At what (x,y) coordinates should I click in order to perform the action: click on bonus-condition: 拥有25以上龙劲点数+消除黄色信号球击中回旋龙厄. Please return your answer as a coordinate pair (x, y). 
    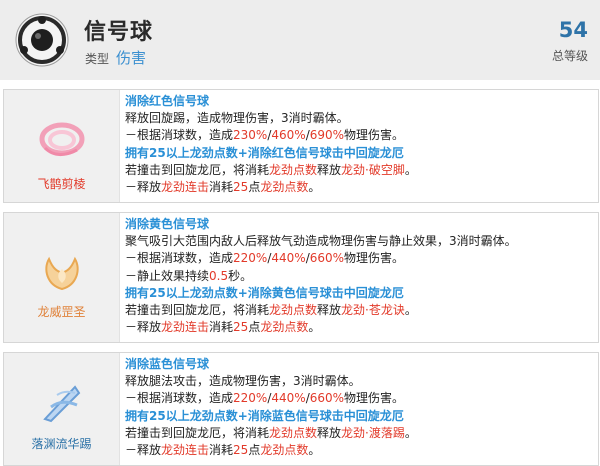
    Looking at the image, I should click on (264, 292).